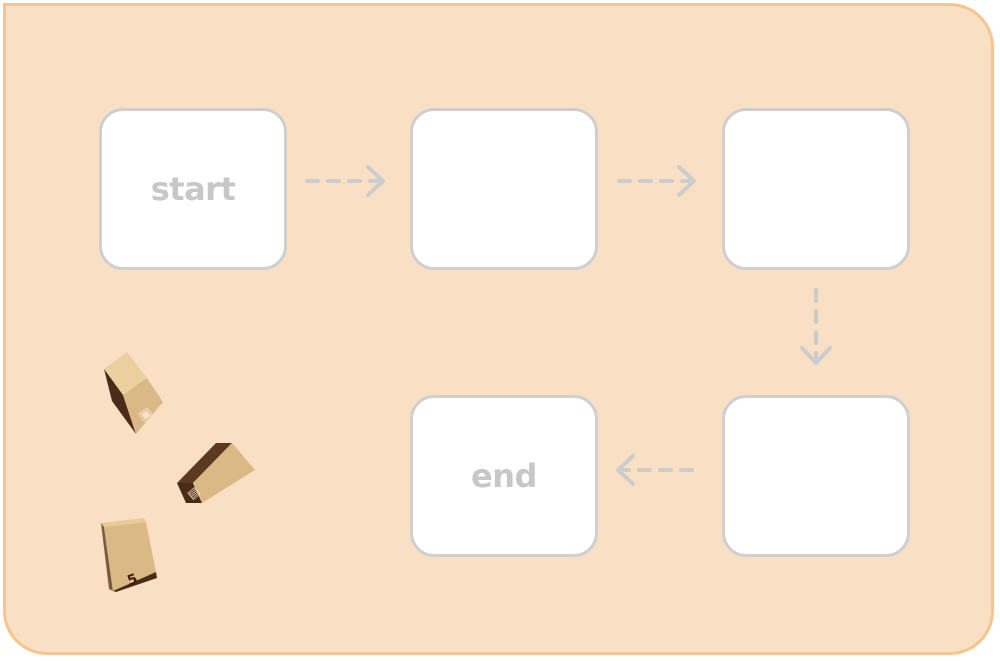 The height and width of the screenshot is (661, 1000). What do you see at coordinates (816, 476) in the screenshot?
I see `slot-4-empty` at bounding box center [816, 476].